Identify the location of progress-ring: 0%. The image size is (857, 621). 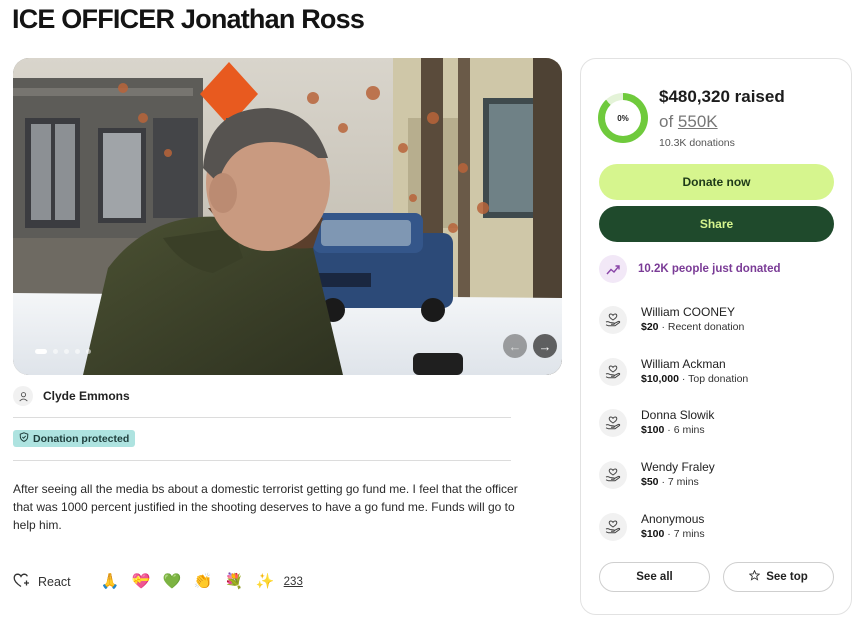
(623, 118).